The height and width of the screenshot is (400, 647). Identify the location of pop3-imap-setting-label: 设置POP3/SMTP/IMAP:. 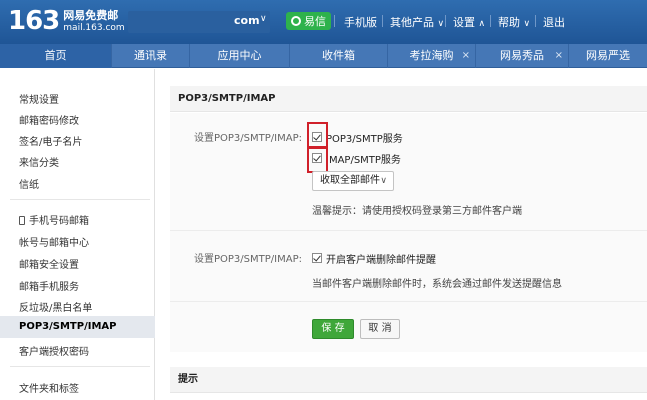
(248, 138).